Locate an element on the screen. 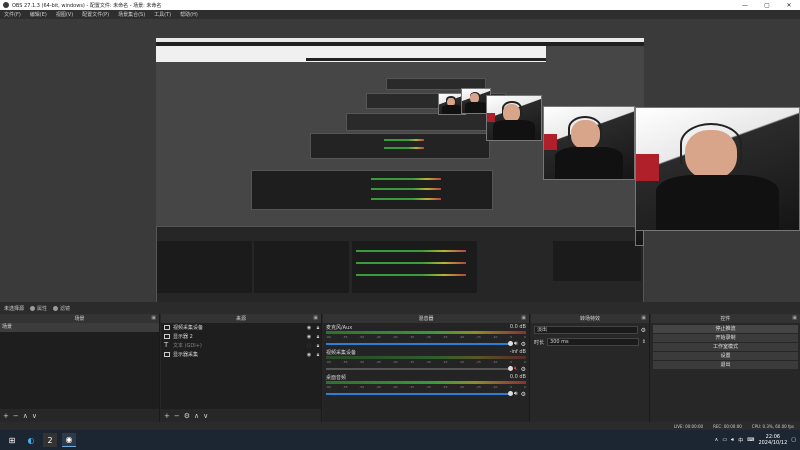 This screenshot has height=450, width=800. nested-sources is located at coordinates (301, 267).